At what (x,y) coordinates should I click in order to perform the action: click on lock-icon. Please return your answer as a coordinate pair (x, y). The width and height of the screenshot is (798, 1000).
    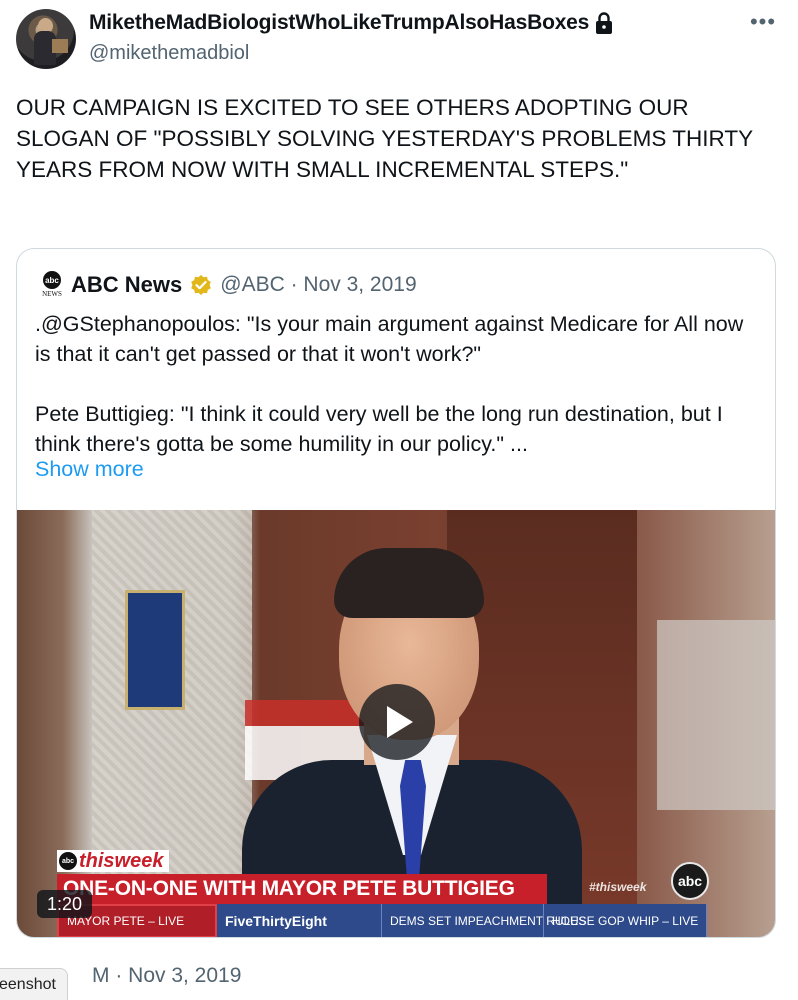
    Looking at the image, I should click on (604, 23).